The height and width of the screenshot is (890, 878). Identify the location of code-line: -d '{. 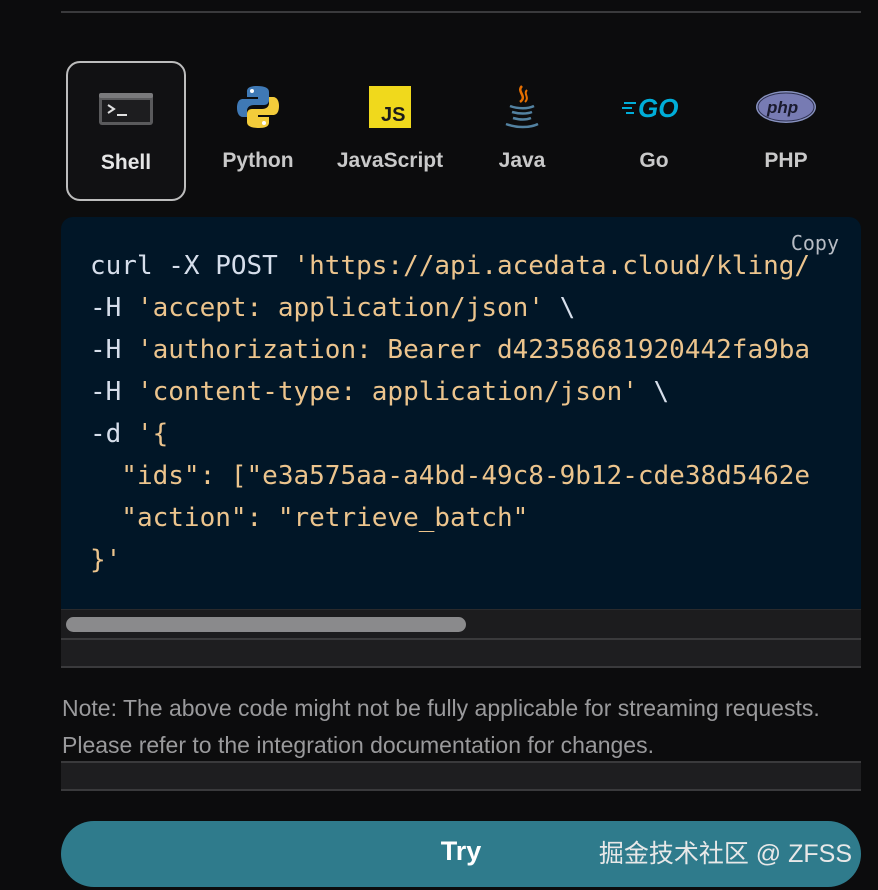
(129, 434).